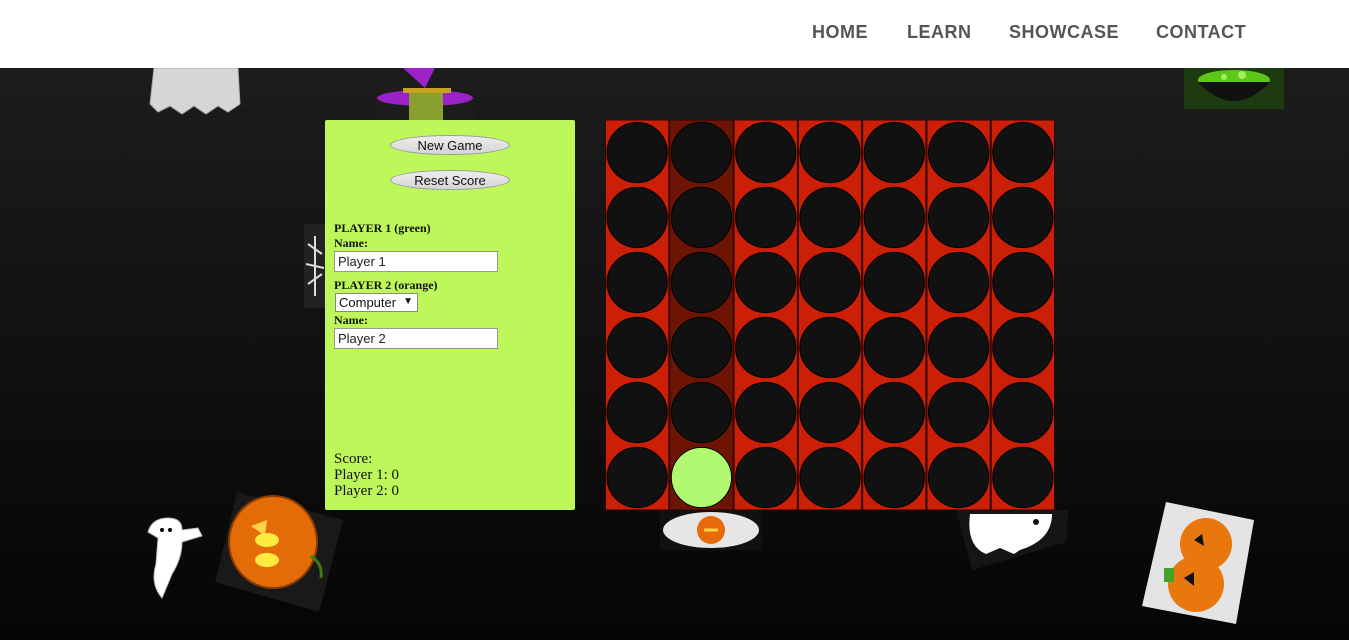 Image resolution: width=1349 pixels, height=640 pixels. I want to click on pumpkins-icon, so click(1198, 563).